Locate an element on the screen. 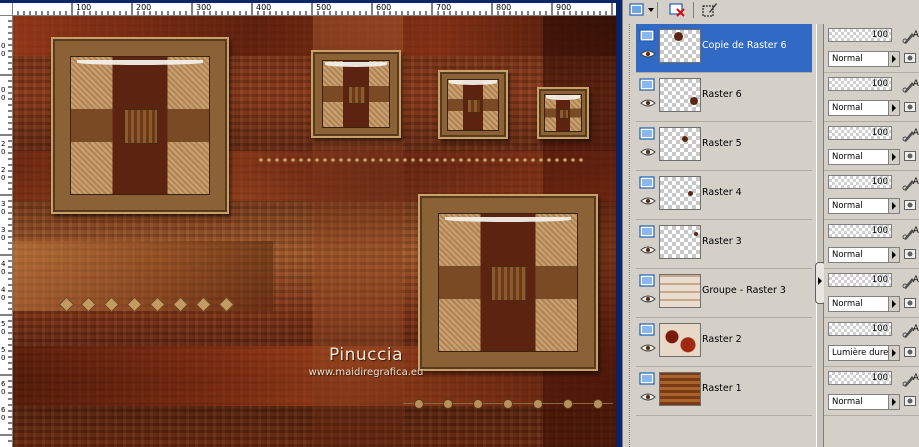 The height and width of the screenshot is (447, 919). decorative-square-large is located at coordinates (140, 125).